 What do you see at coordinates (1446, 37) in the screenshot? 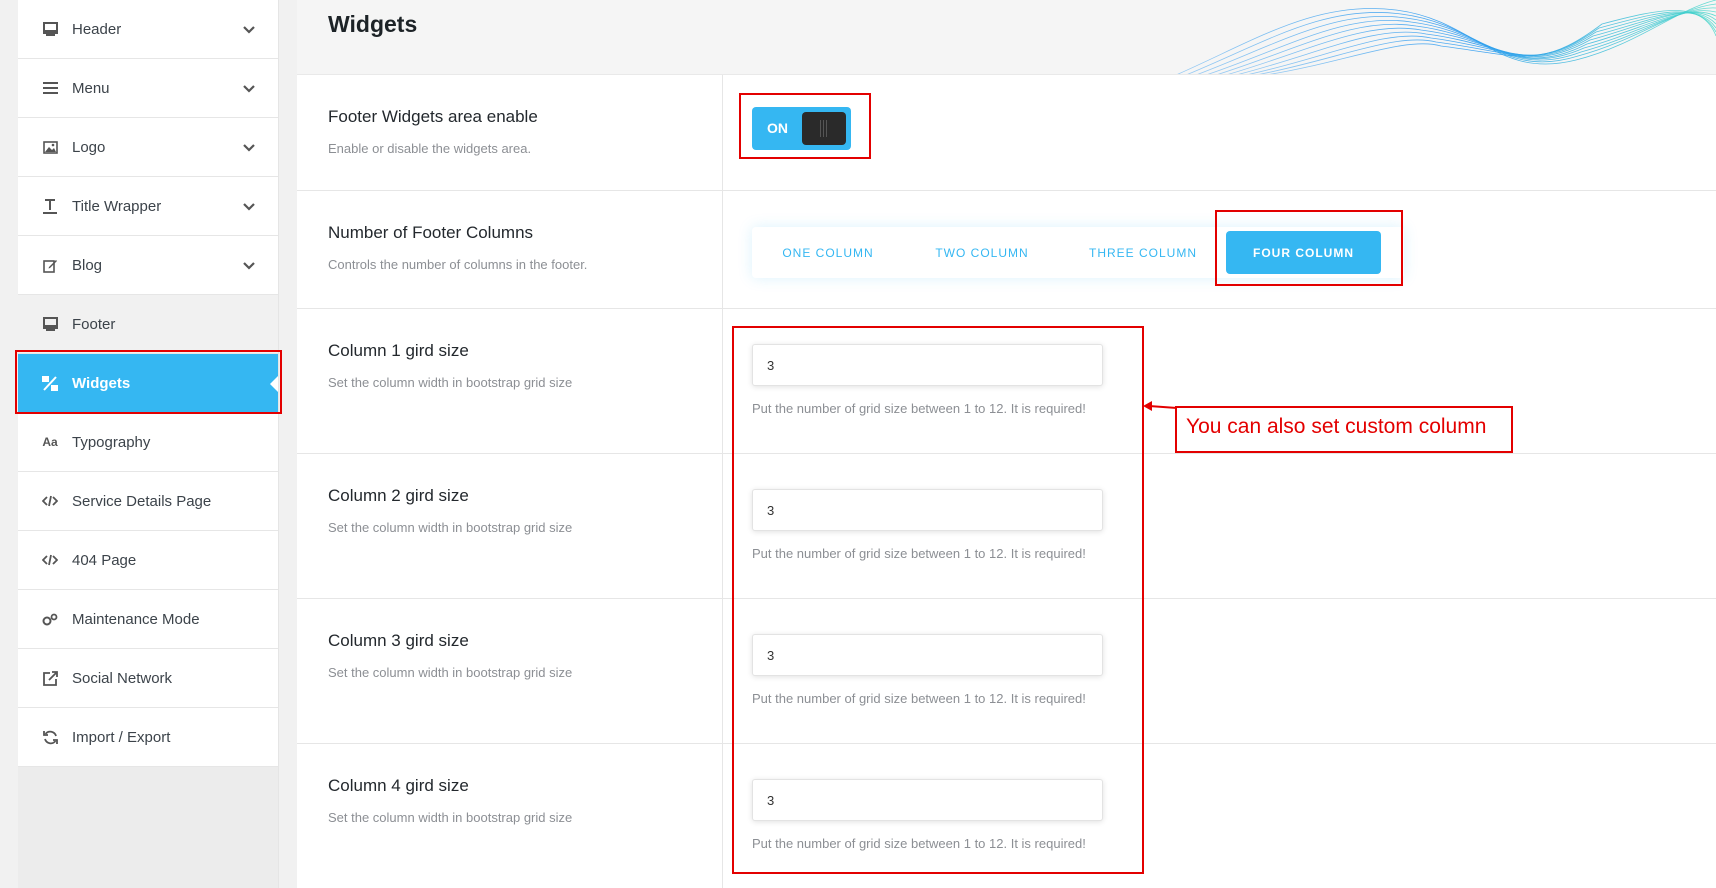
I see `header-wave-decoration` at bounding box center [1446, 37].